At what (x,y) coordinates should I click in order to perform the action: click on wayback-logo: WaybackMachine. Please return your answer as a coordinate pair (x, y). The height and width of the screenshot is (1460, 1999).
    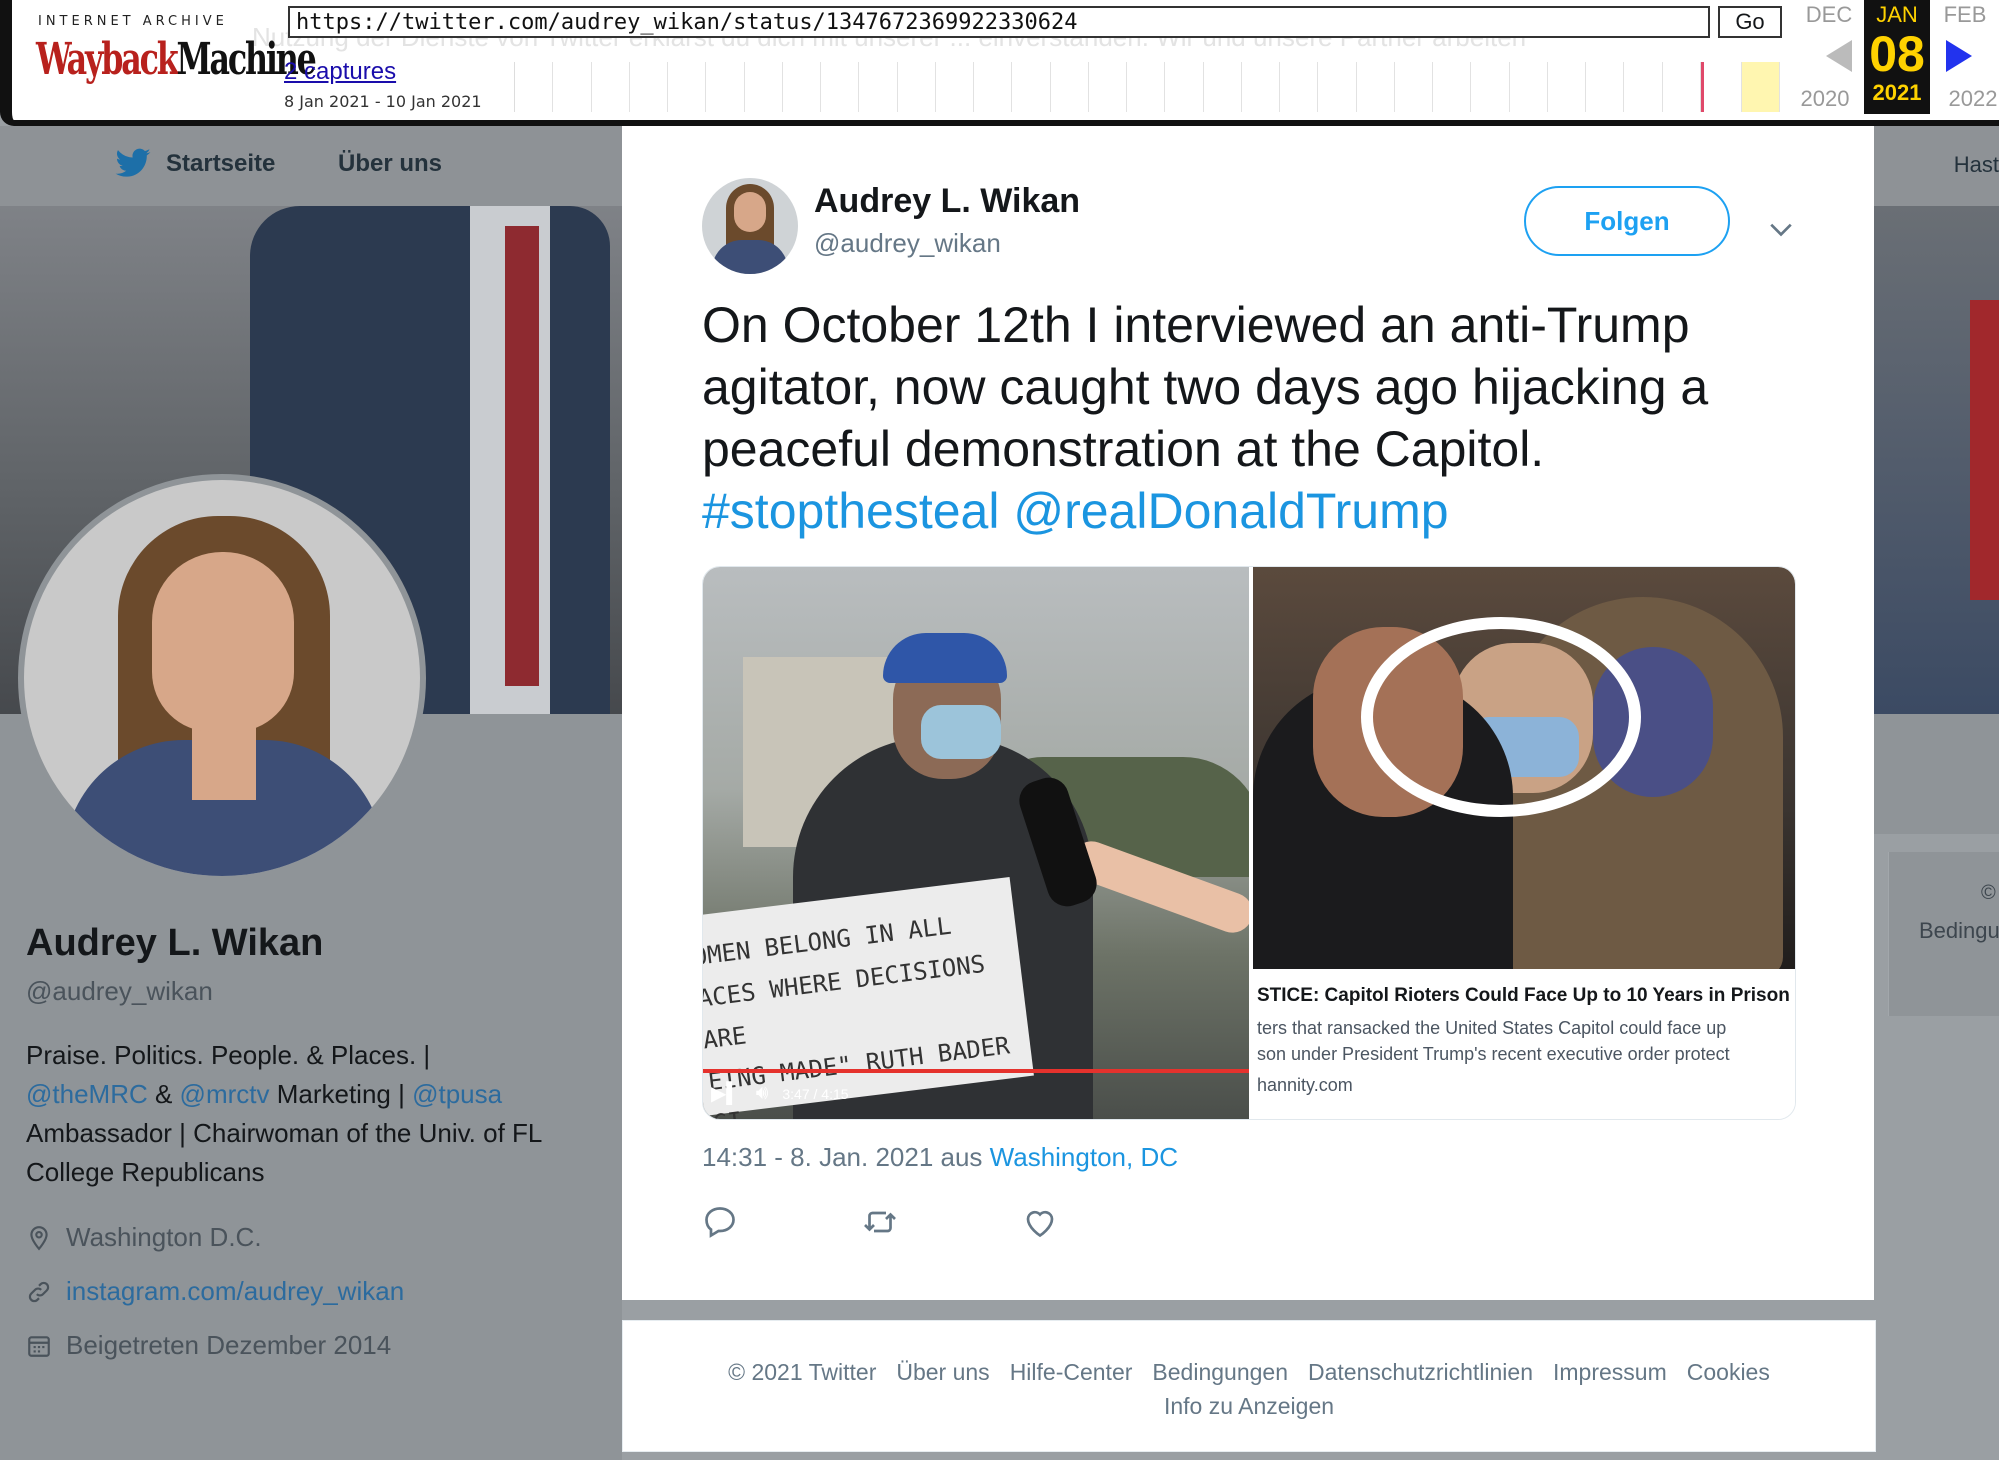
    Looking at the image, I should click on (176, 59).